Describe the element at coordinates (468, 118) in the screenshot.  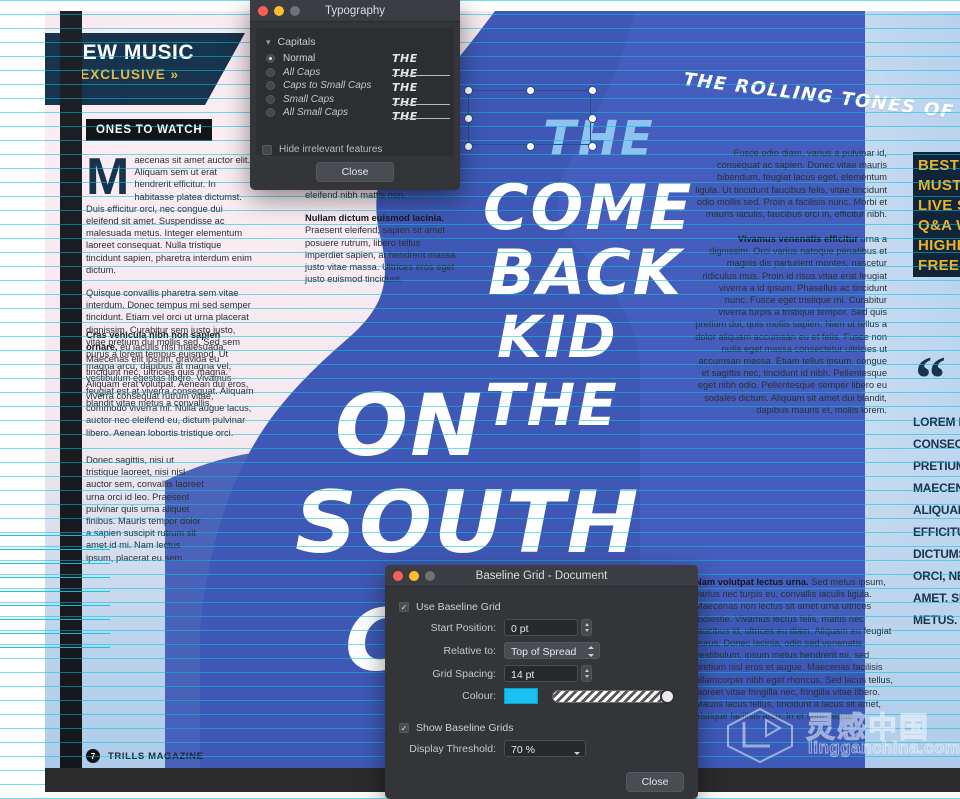
I see `selection-handle-w` at that location.